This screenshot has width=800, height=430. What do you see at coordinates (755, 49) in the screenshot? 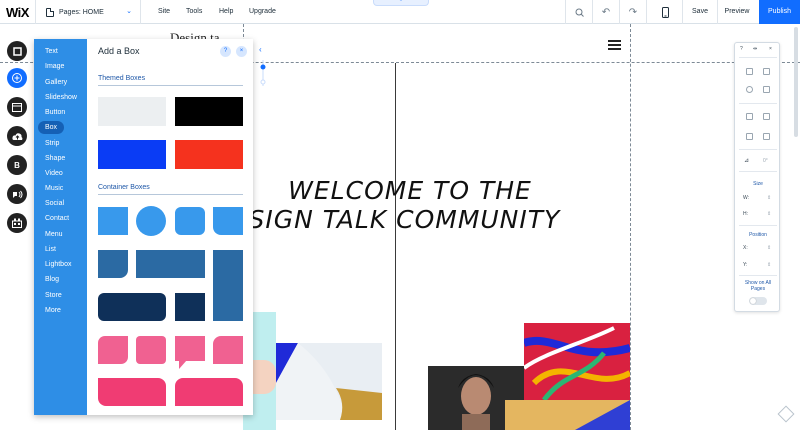
I see `inspector-dock-button: ⇹` at bounding box center [755, 49].